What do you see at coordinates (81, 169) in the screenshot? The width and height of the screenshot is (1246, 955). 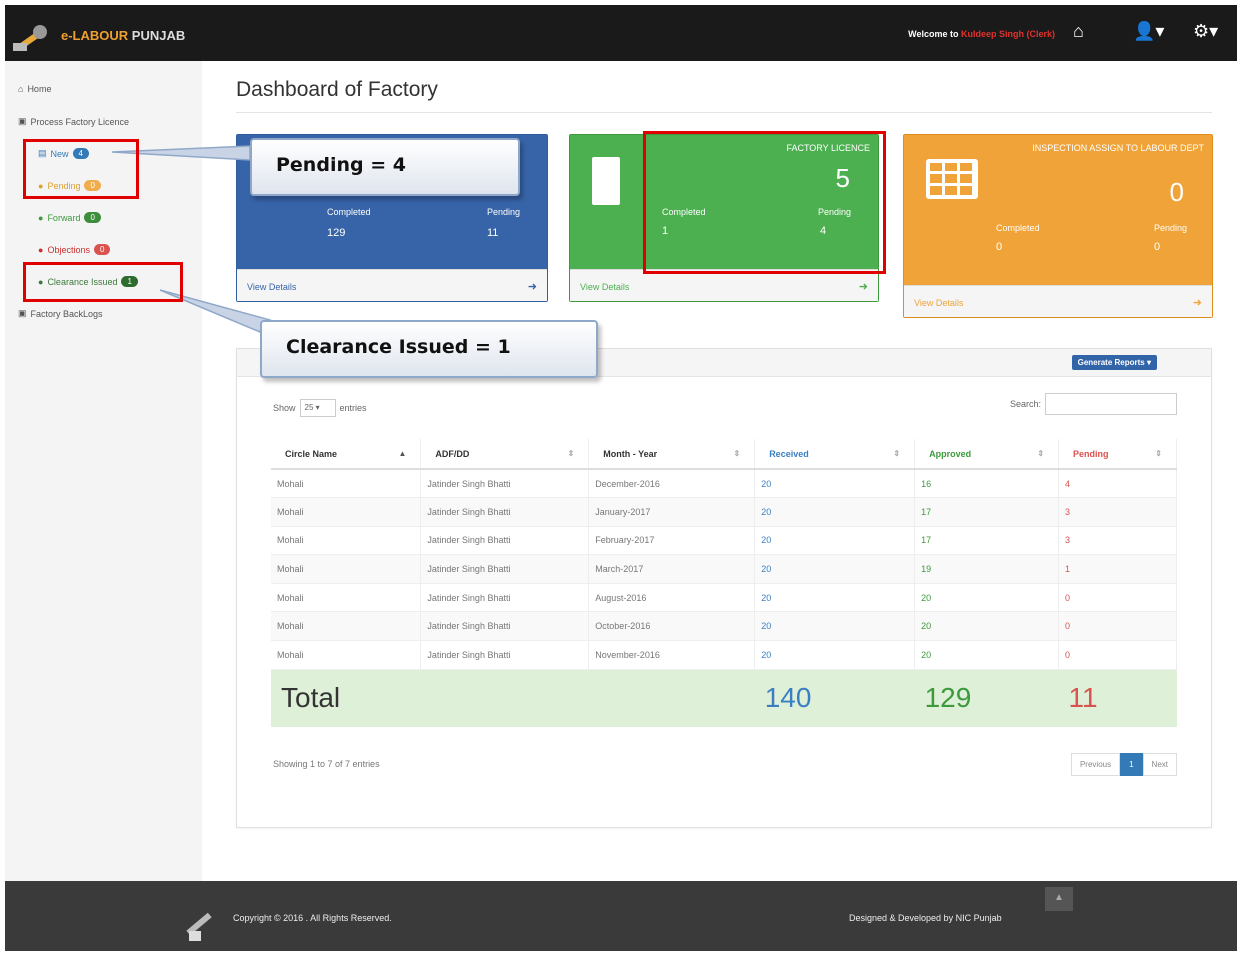 I see `highlight-box-new-pending` at bounding box center [81, 169].